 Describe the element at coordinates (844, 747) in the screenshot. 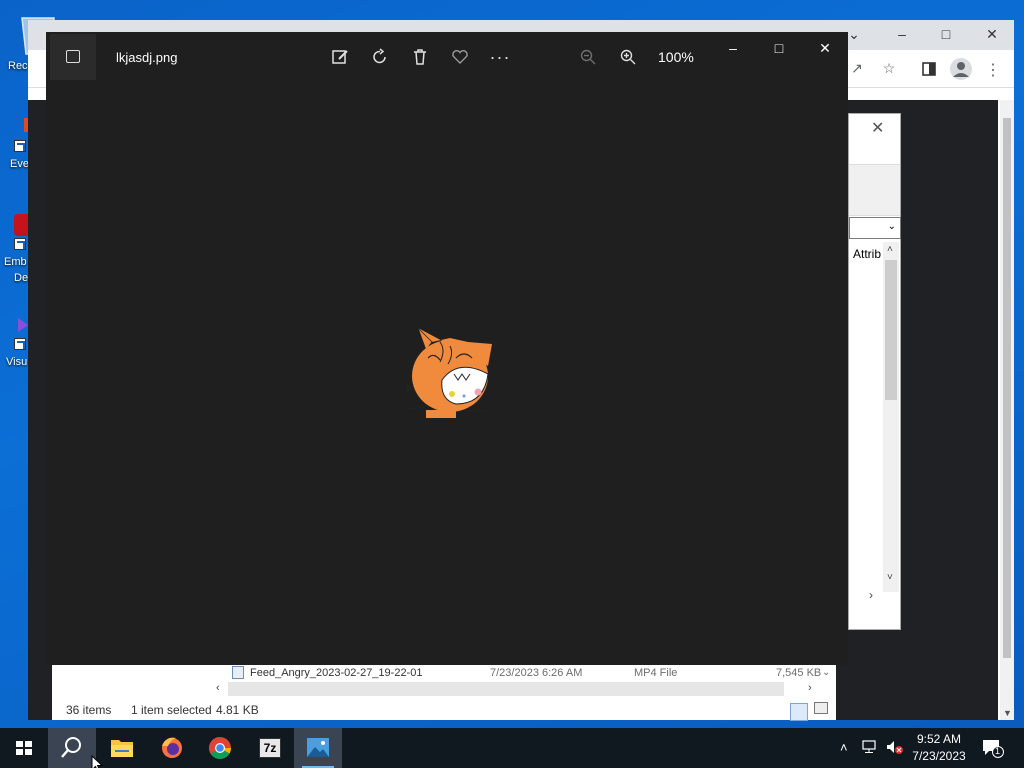

I see `show-hidden-icons-chevron-icon: ˄` at that location.